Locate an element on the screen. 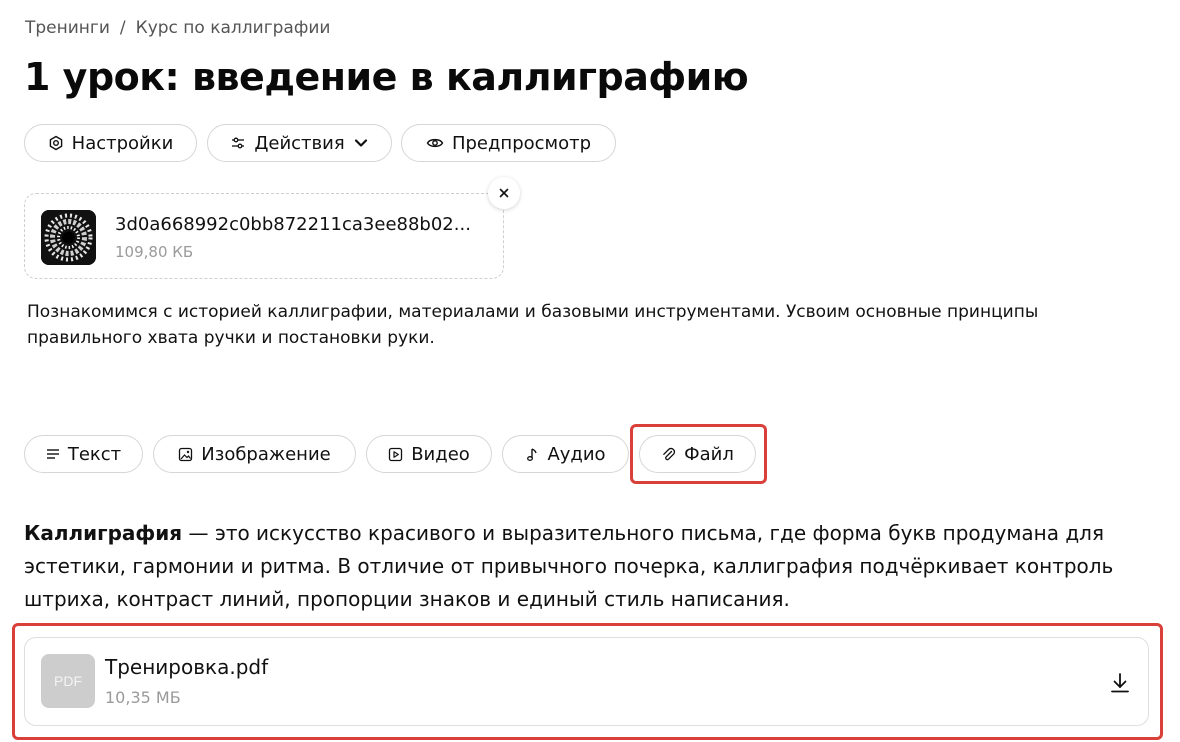  eye-icon is located at coordinates (435, 143).